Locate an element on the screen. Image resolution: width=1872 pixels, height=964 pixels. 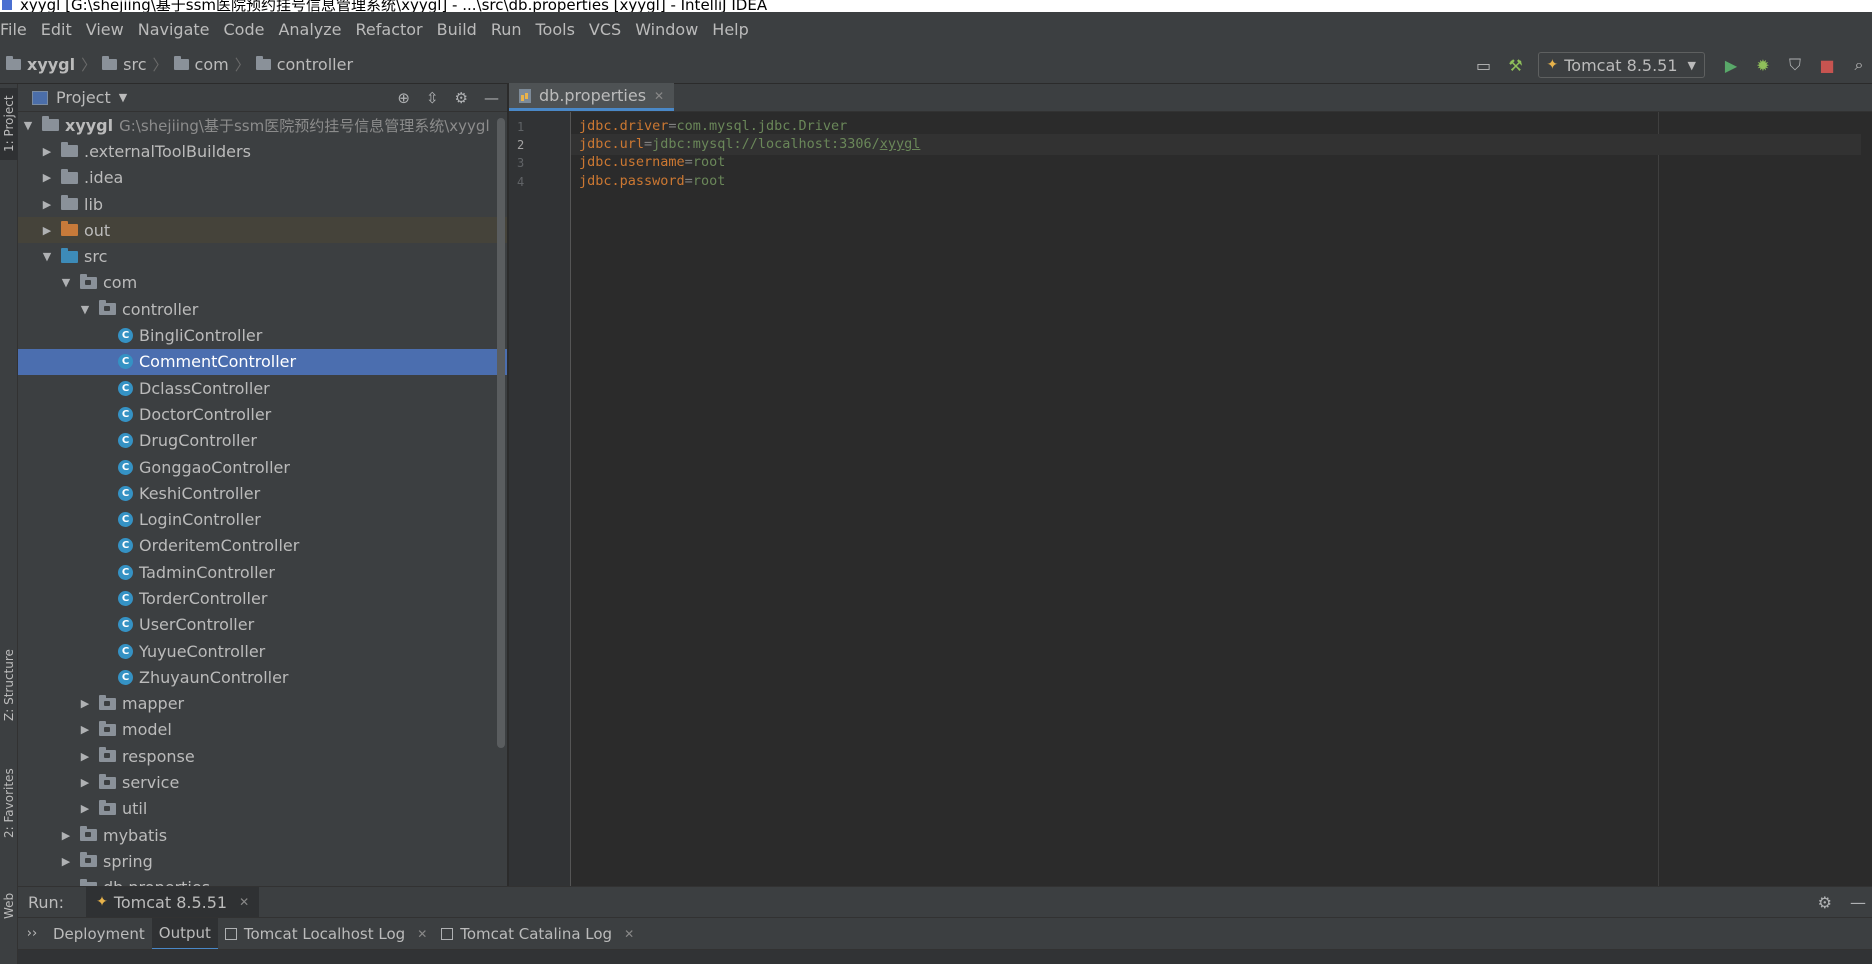
menu-analyze: Analyze is located at coordinates (309, 29).